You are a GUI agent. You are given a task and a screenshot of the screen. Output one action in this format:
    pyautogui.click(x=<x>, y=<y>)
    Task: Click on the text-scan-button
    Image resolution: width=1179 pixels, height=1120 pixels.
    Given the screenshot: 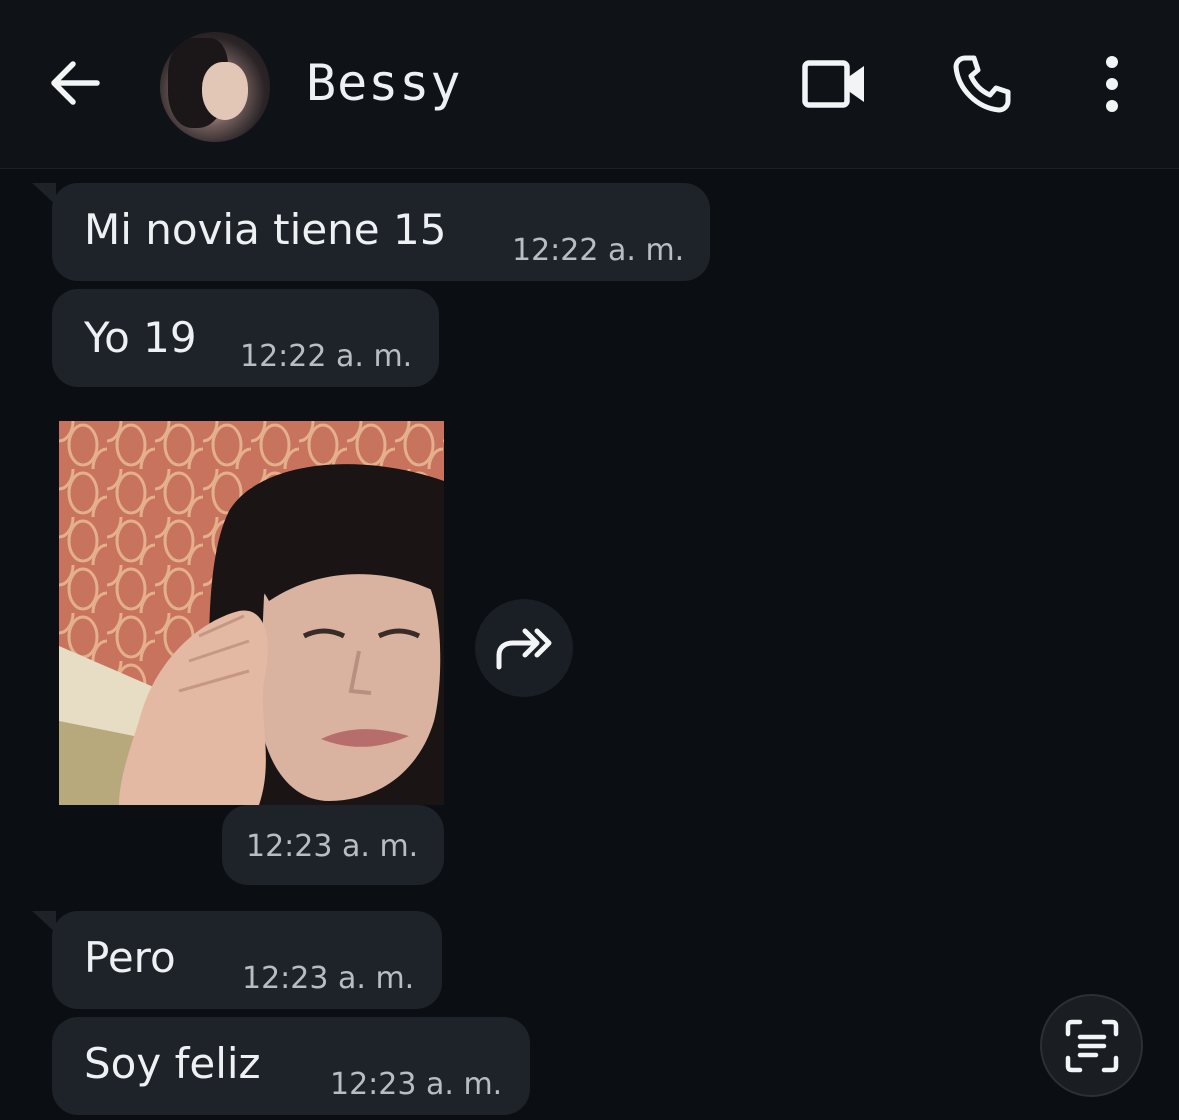 What is the action you would take?
    pyautogui.click(x=1091, y=1045)
    